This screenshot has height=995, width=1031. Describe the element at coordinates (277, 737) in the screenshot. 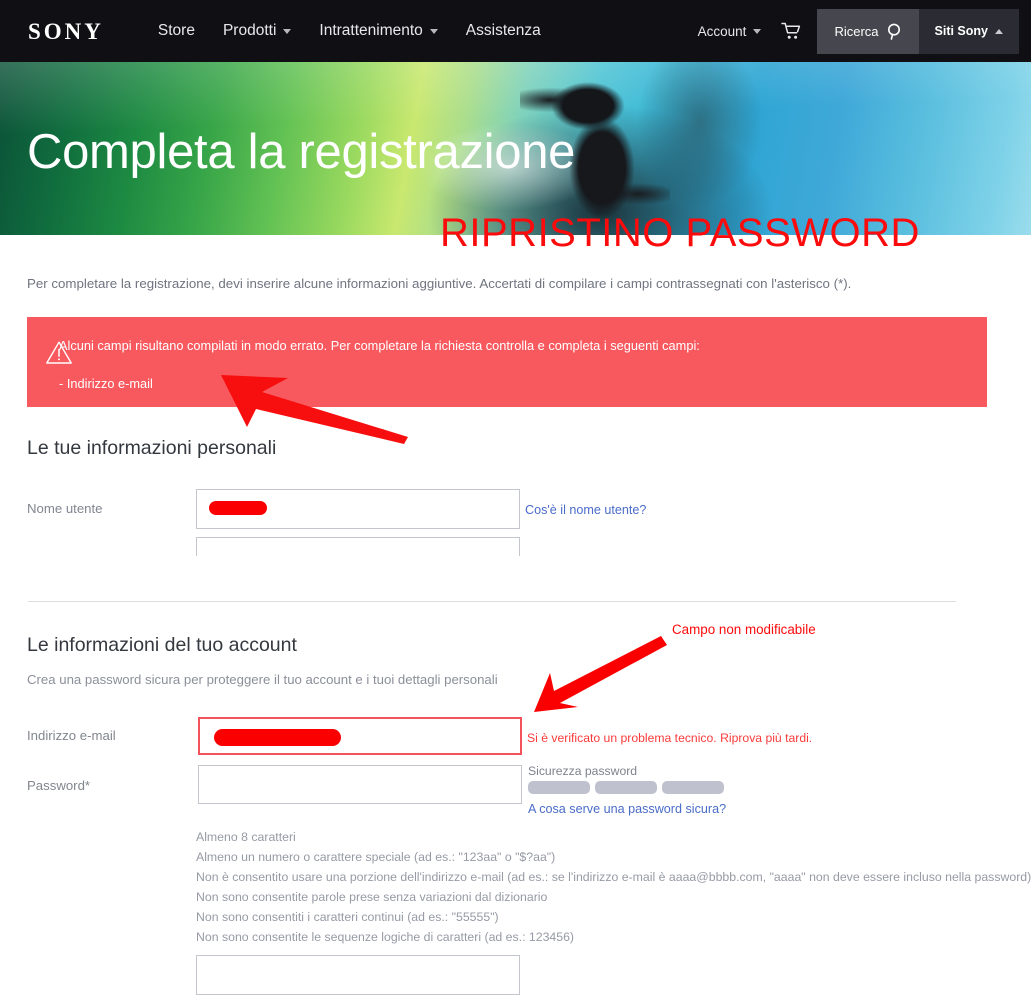

I see `email-redaction-mark` at that location.